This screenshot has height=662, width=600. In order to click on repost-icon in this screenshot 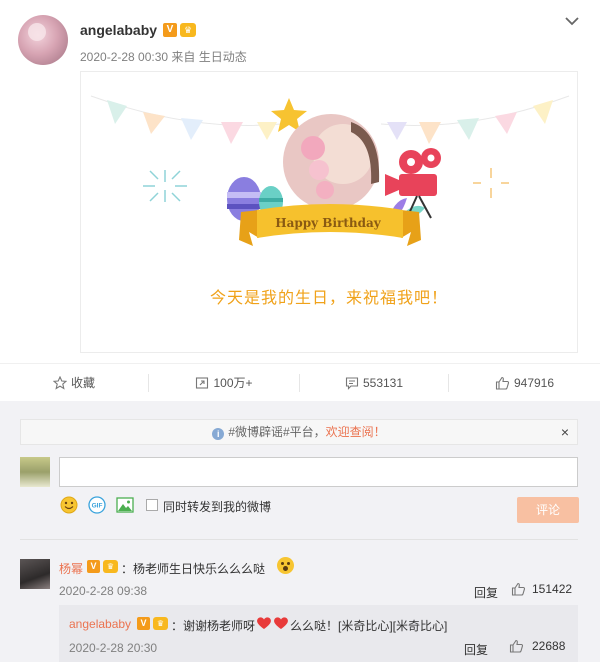, I will do `click(202, 383)`.